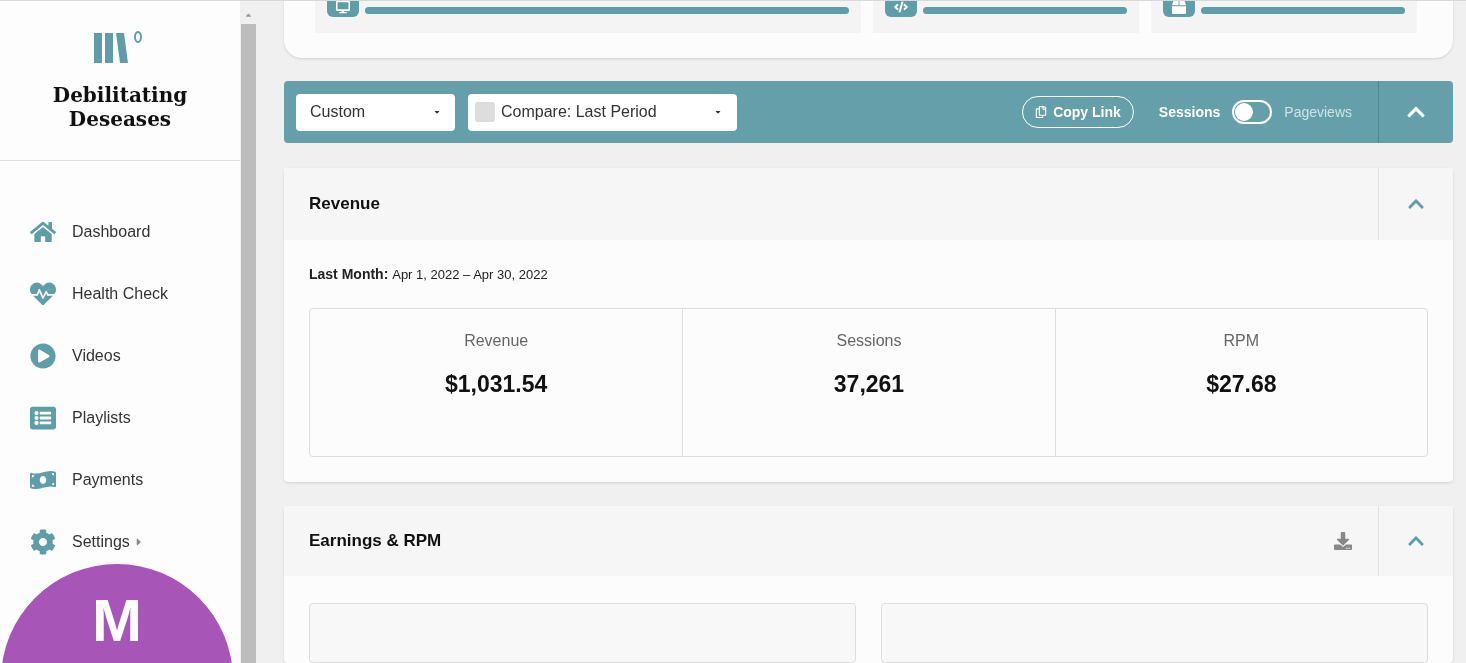  Describe the element at coordinates (43, 542) in the screenshot. I see `settings-icon` at that location.